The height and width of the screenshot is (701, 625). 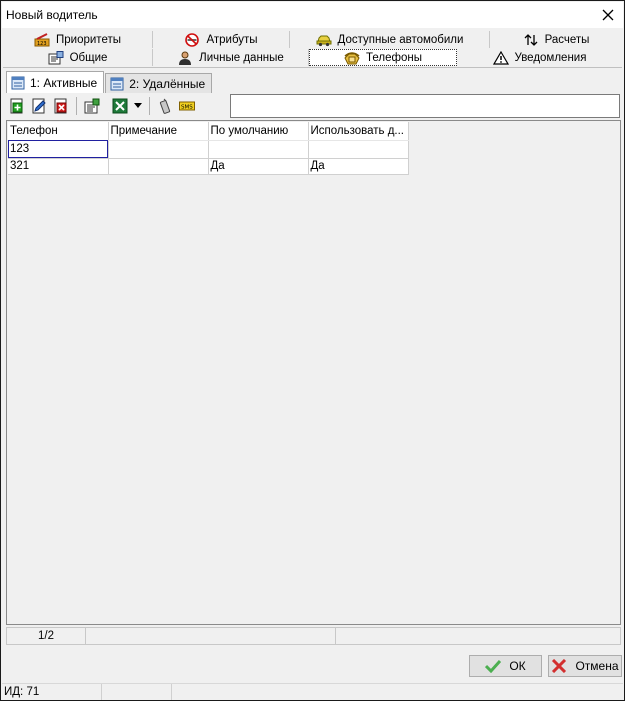 I want to click on excel-icon, so click(x=120, y=106).